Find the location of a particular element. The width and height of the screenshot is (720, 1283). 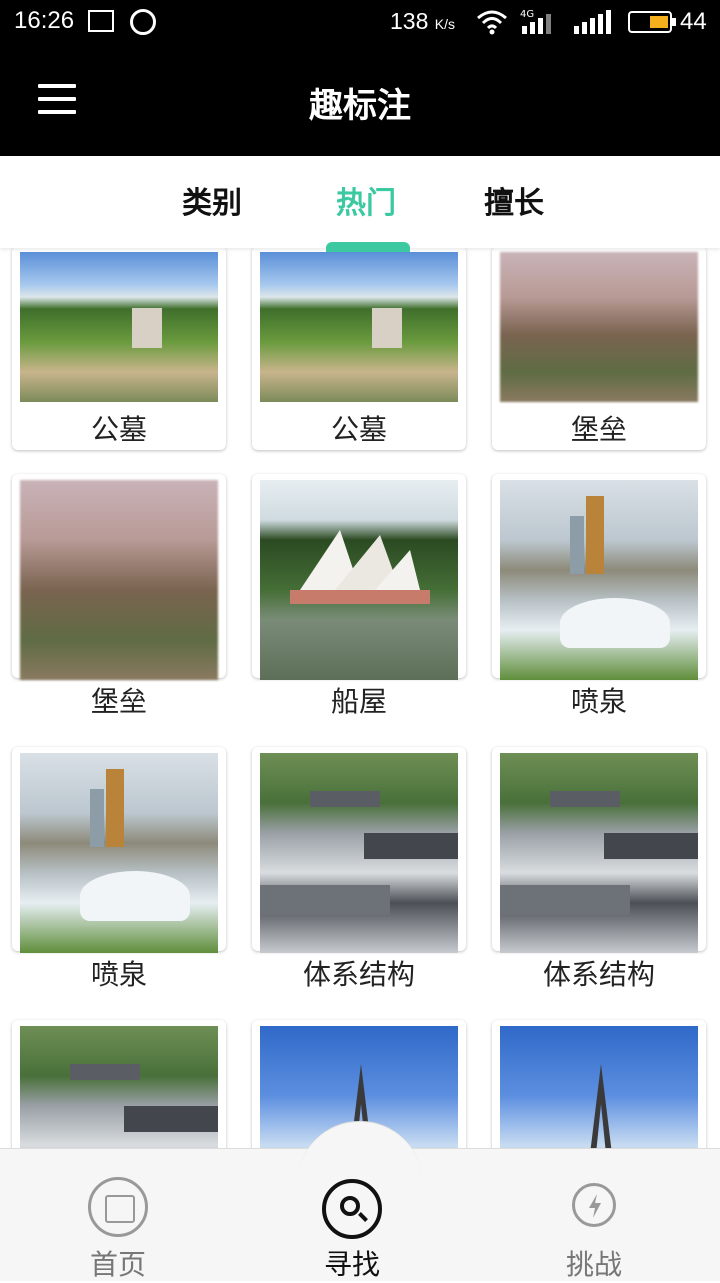

bottom-nav: 首页 寻找 挑战 is located at coordinates (360, 1201).